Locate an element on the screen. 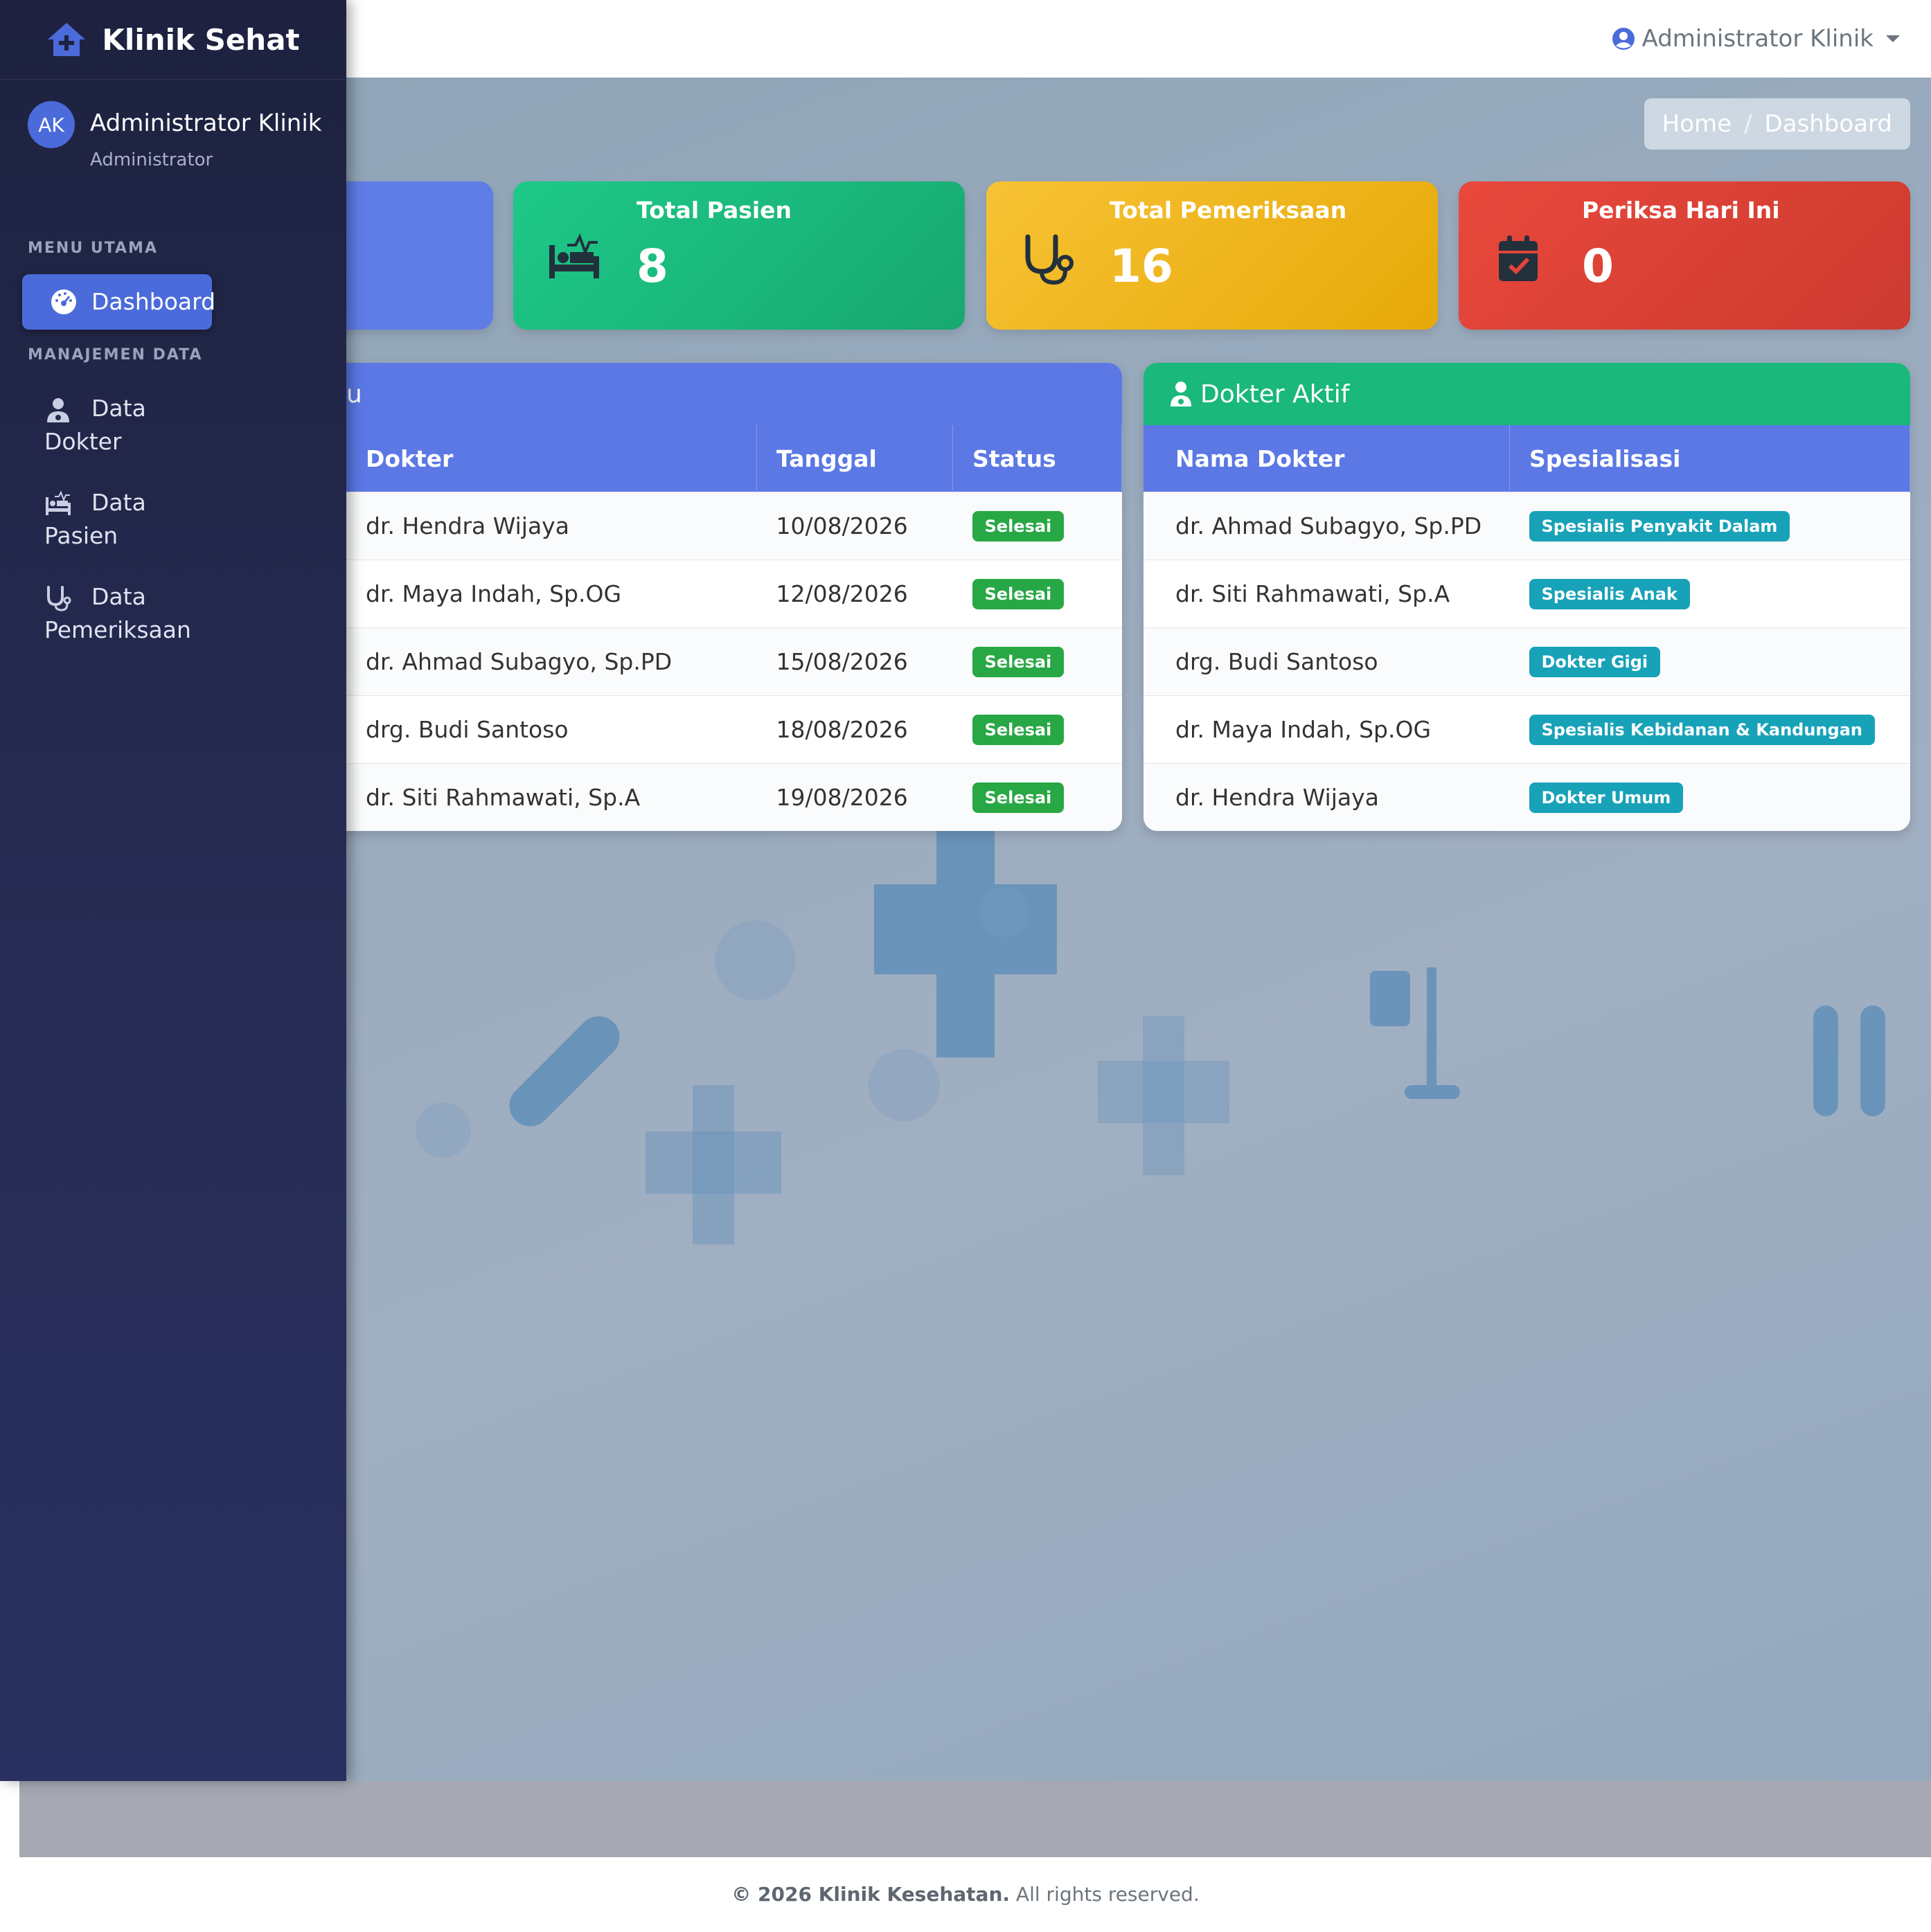 This screenshot has width=1931, height=1932. cell-tanggal: 19/08/2026 is located at coordinates (854, 797).